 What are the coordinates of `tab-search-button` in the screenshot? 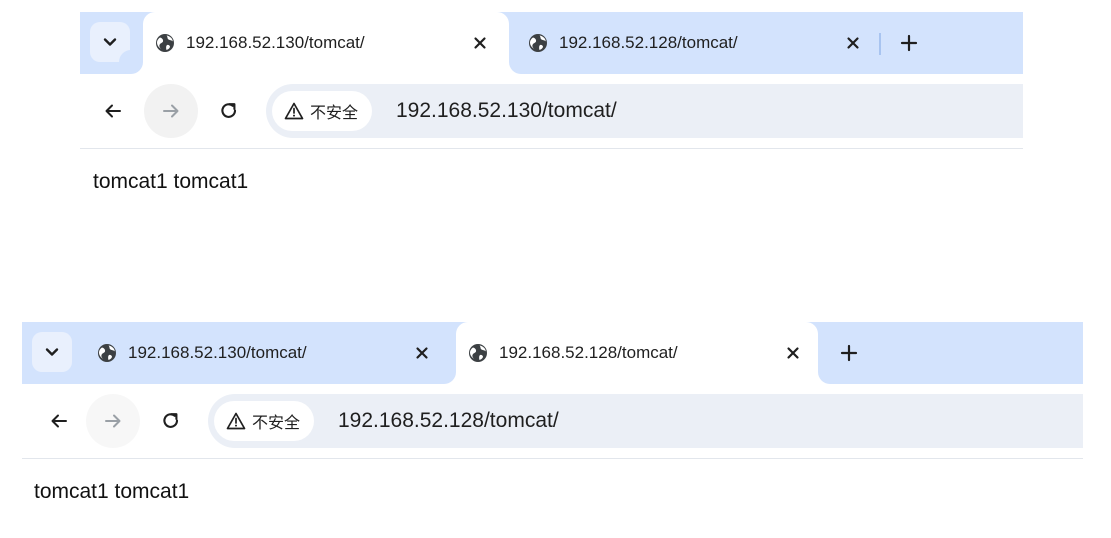 It's located at (52, 352).